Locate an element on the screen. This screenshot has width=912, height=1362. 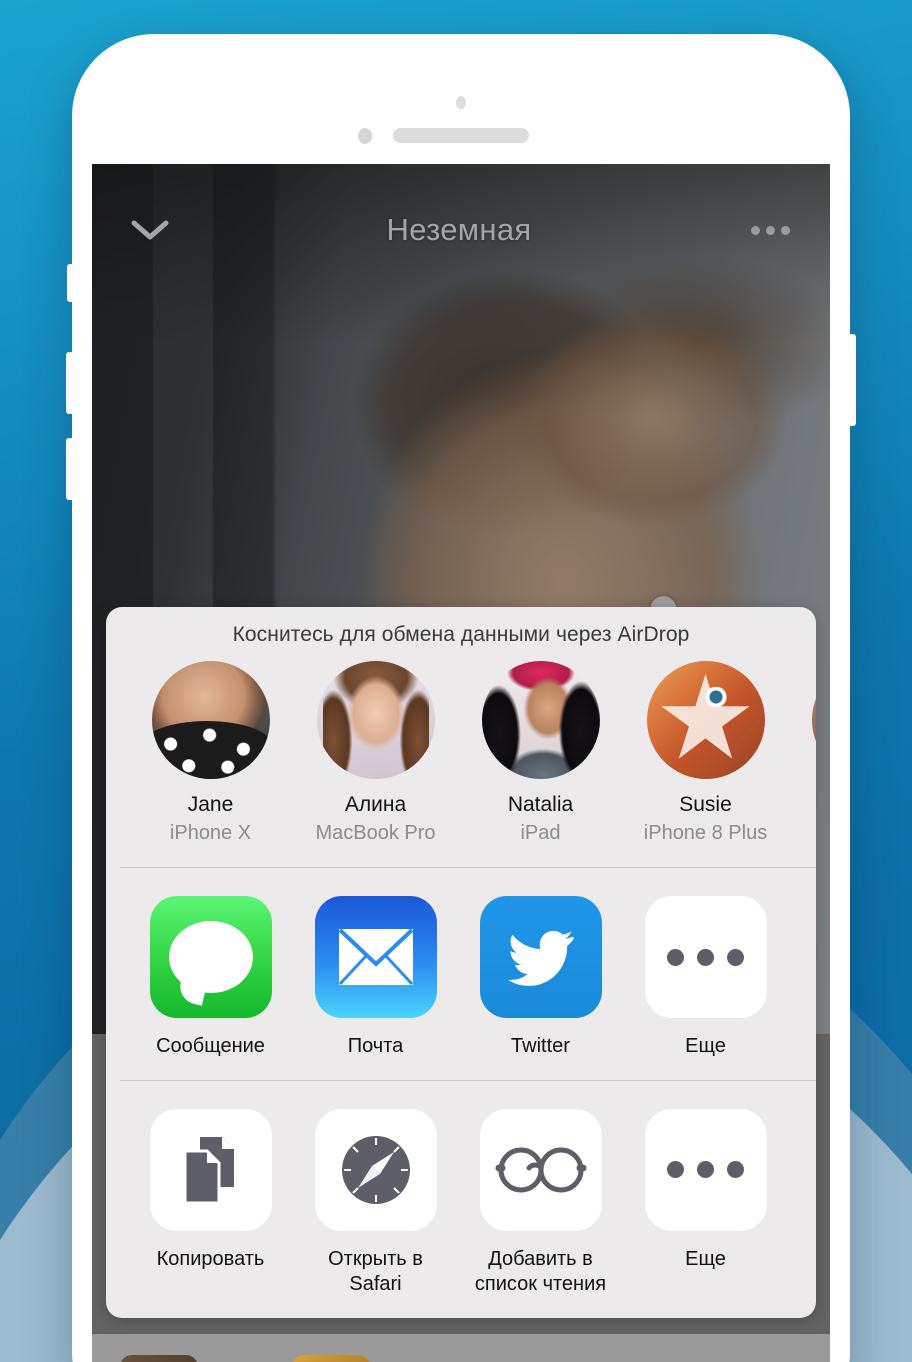
share-app-more: Еще is located at coordinates (705, 978).